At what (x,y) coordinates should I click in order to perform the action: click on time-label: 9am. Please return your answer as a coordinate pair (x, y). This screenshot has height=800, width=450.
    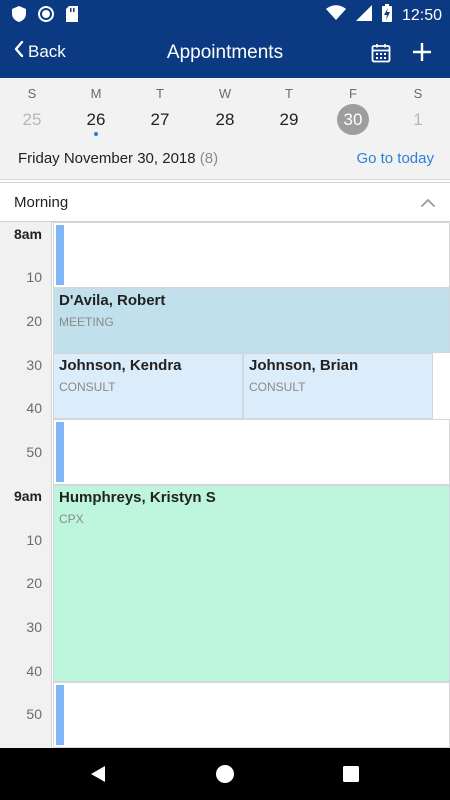
    Looking at the image, I should click on (27, 496).